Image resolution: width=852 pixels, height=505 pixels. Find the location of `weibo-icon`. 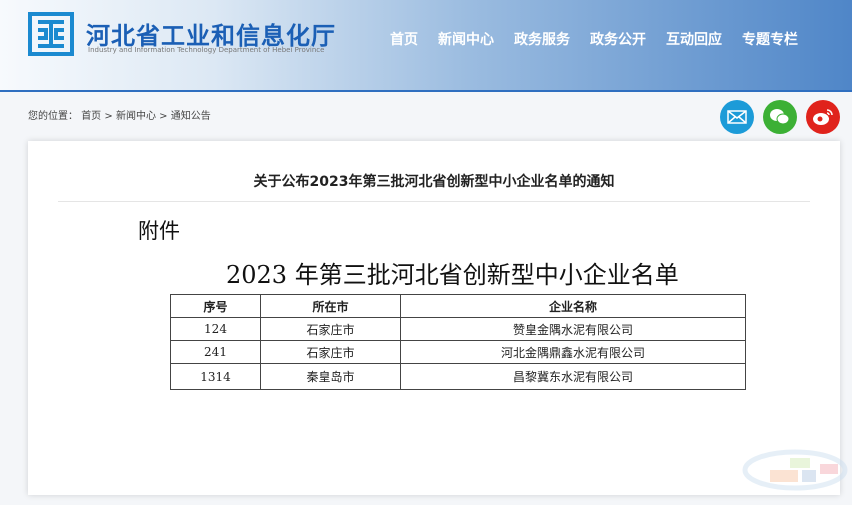

weibo-icon is located at coordinates (823, 117).